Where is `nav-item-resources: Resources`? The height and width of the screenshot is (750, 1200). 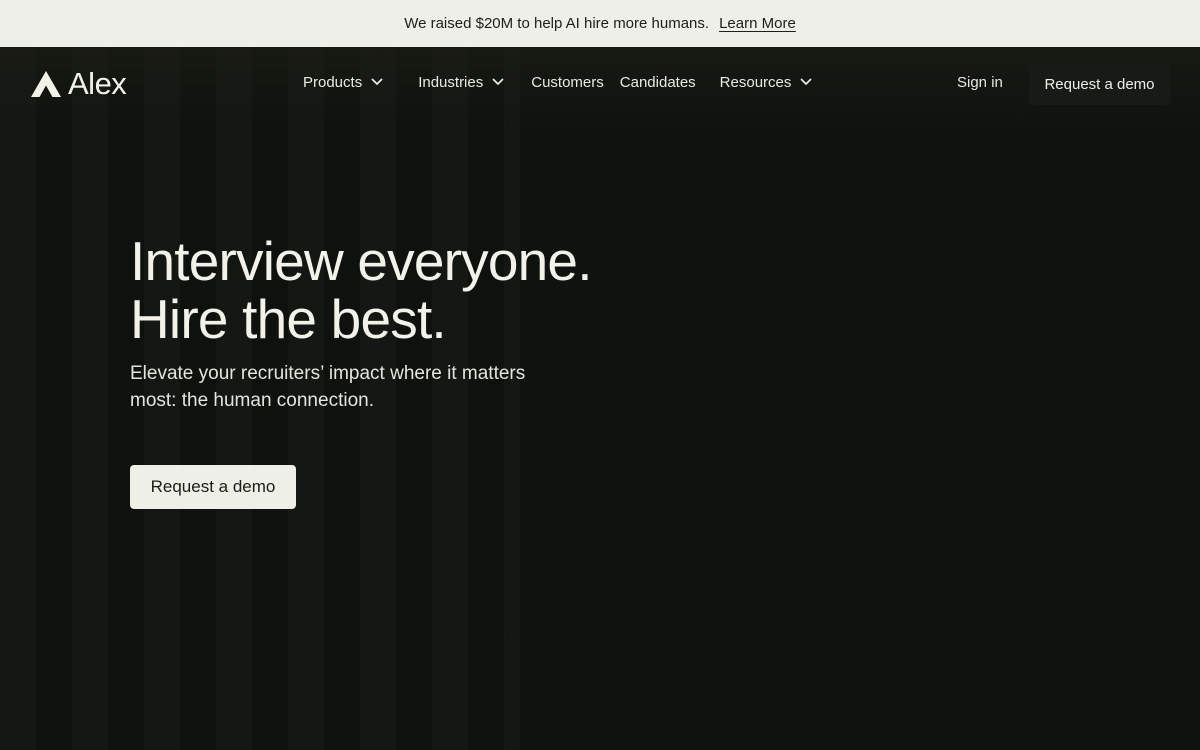 nav-item-resources: Resources is located at coordinates (766, 82).